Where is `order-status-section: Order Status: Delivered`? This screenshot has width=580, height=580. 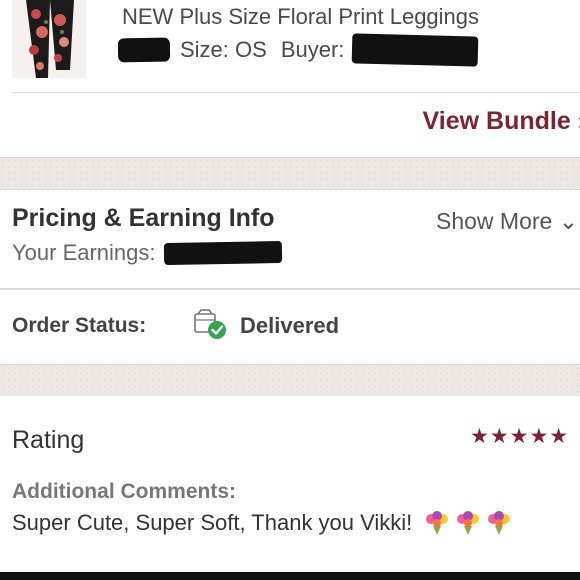 order-status-section: Order Status: Delivered is located at coordinates (290, 327).